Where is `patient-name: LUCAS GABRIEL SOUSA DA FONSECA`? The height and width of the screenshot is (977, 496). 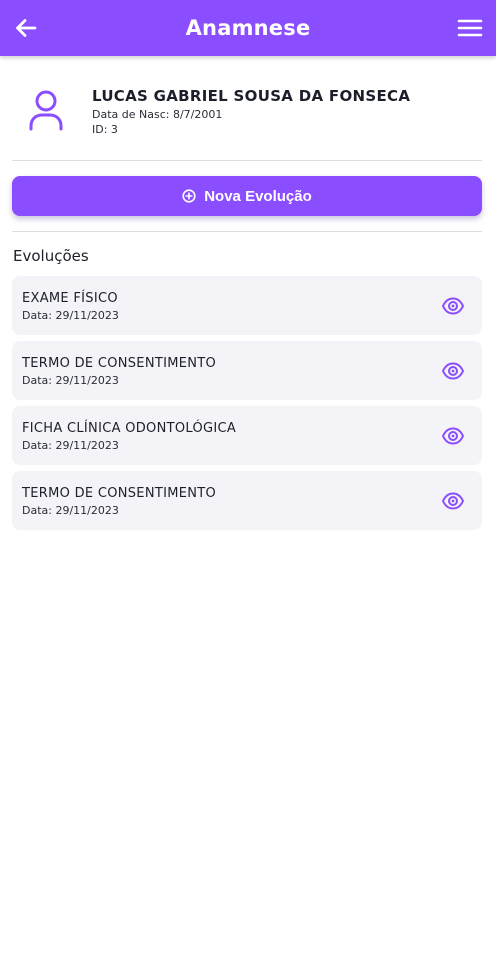 patient-name: LUCAS GABRIEL SOUSA DA FONSECA is located at coordinates (251, 96).